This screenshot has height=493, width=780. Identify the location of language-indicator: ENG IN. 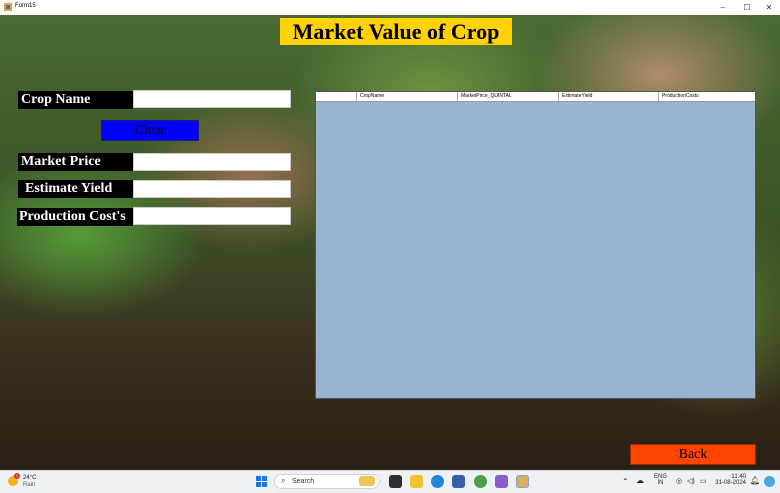
(660, 480).